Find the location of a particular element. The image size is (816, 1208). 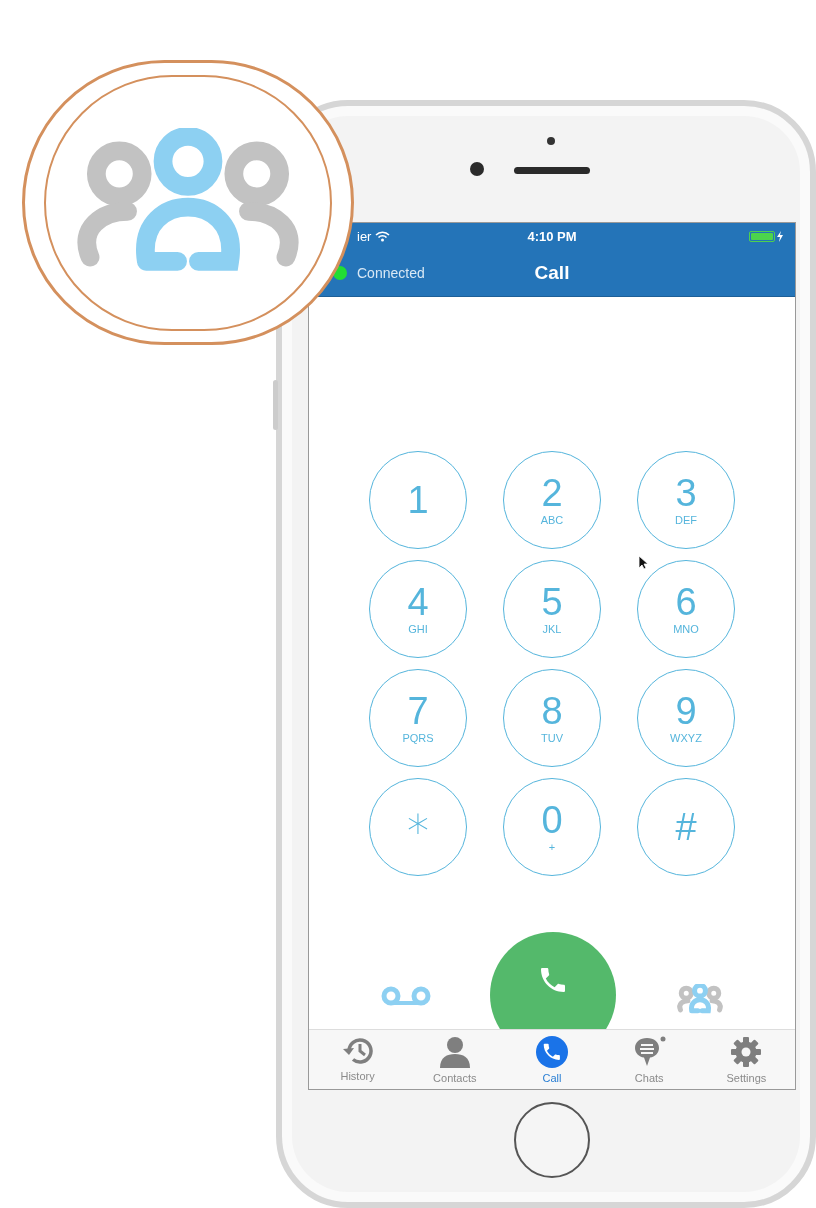

settings-icon is located at coordinates (746, 1052).